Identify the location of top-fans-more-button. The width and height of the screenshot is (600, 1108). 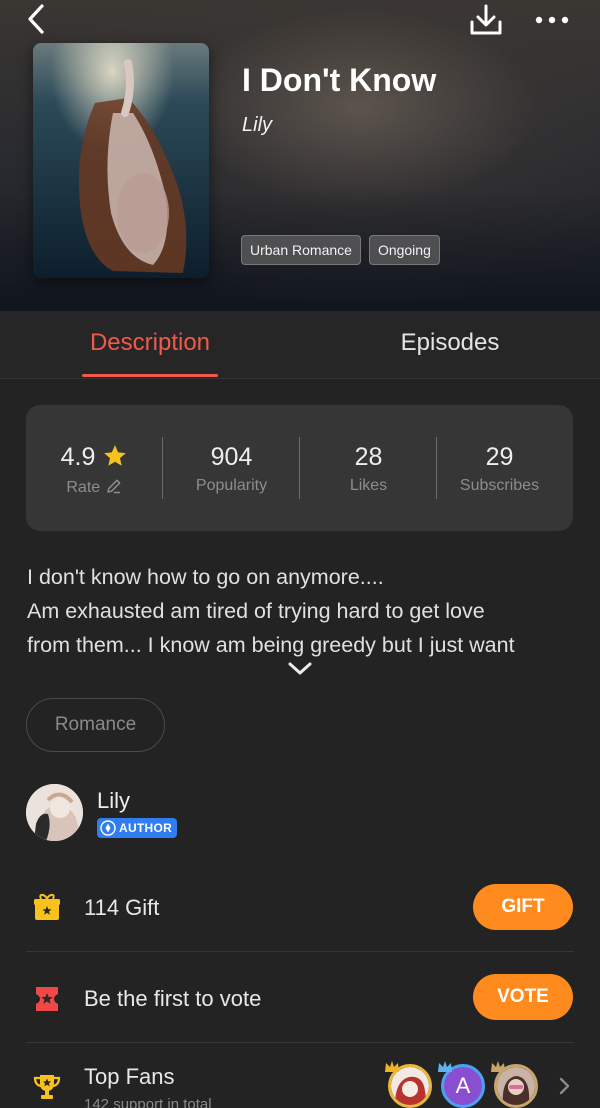
(564, 1086).